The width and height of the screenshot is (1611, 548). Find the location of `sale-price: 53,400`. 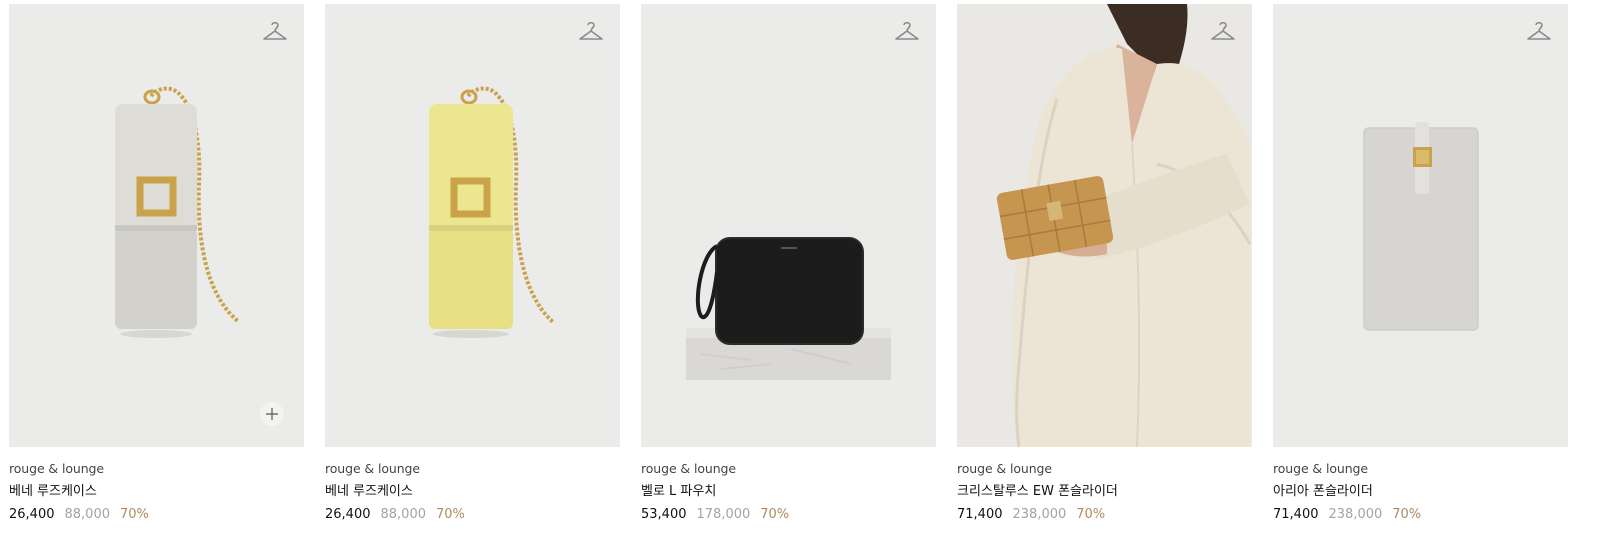

sale-price: 53,400 is located at coordinates (664, 514).